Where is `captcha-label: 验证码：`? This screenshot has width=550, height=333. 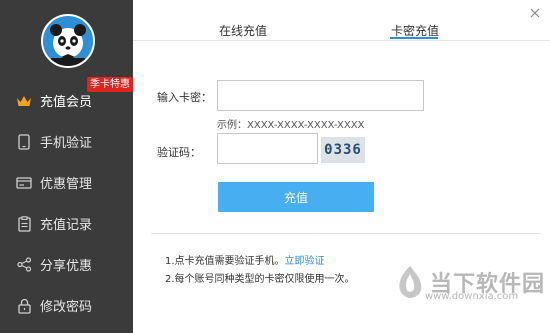
captcha-label: 验证码： is located at coordinates (179, 152).